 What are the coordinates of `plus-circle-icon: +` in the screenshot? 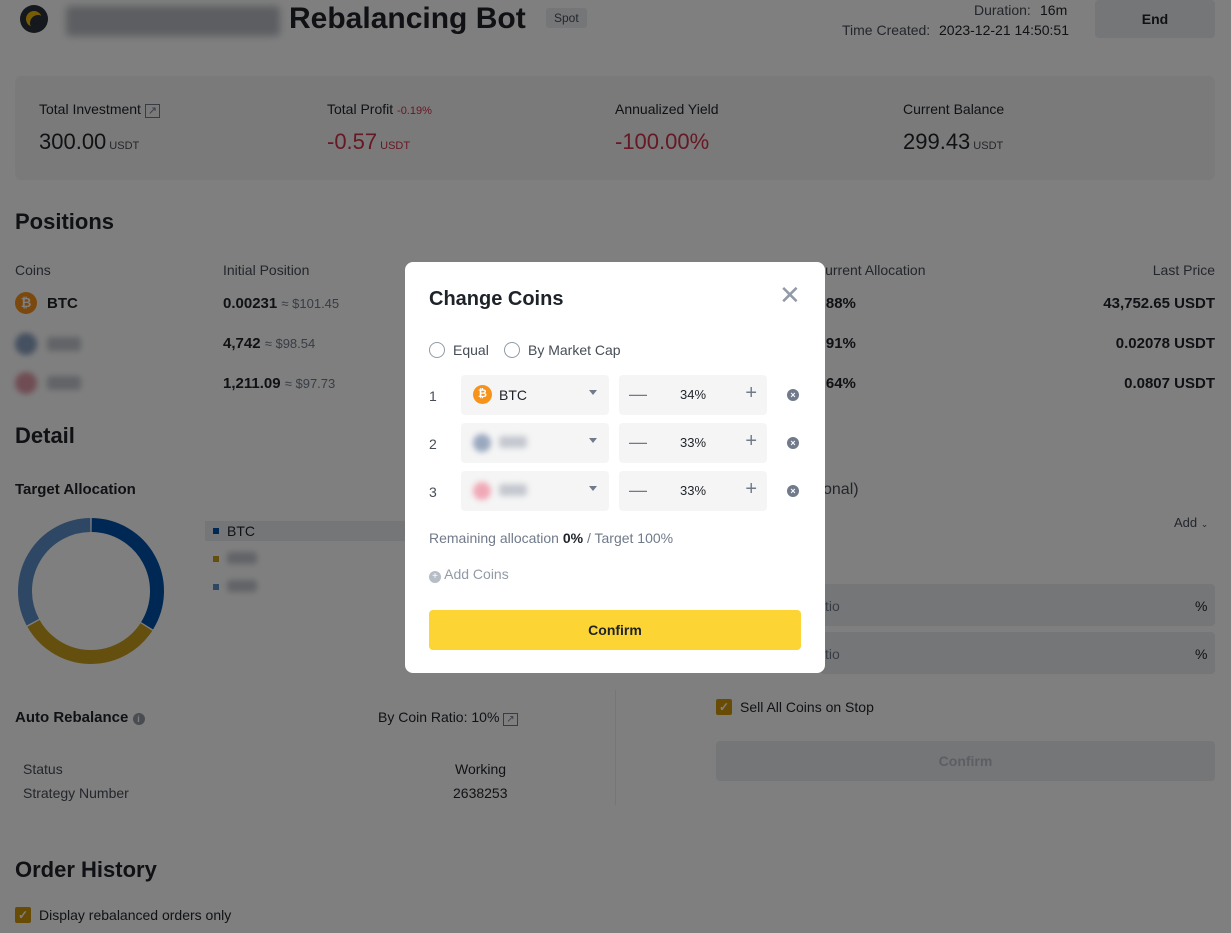 It's located at (435, 577).